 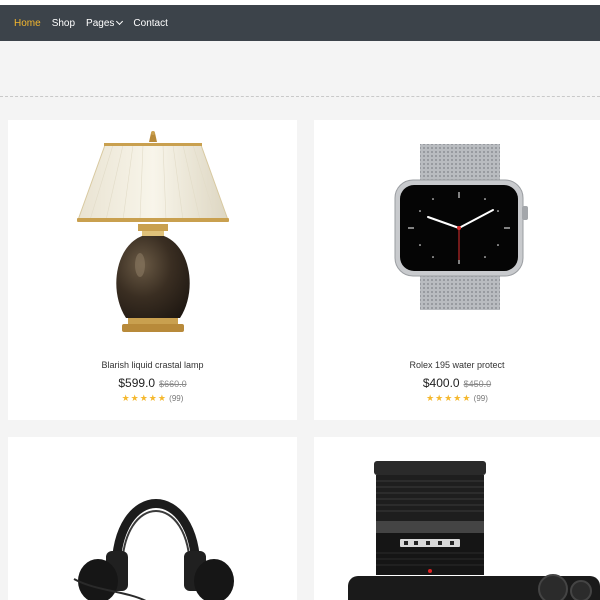 I want to click on nav-home: Home, so click(x=27, y=23).